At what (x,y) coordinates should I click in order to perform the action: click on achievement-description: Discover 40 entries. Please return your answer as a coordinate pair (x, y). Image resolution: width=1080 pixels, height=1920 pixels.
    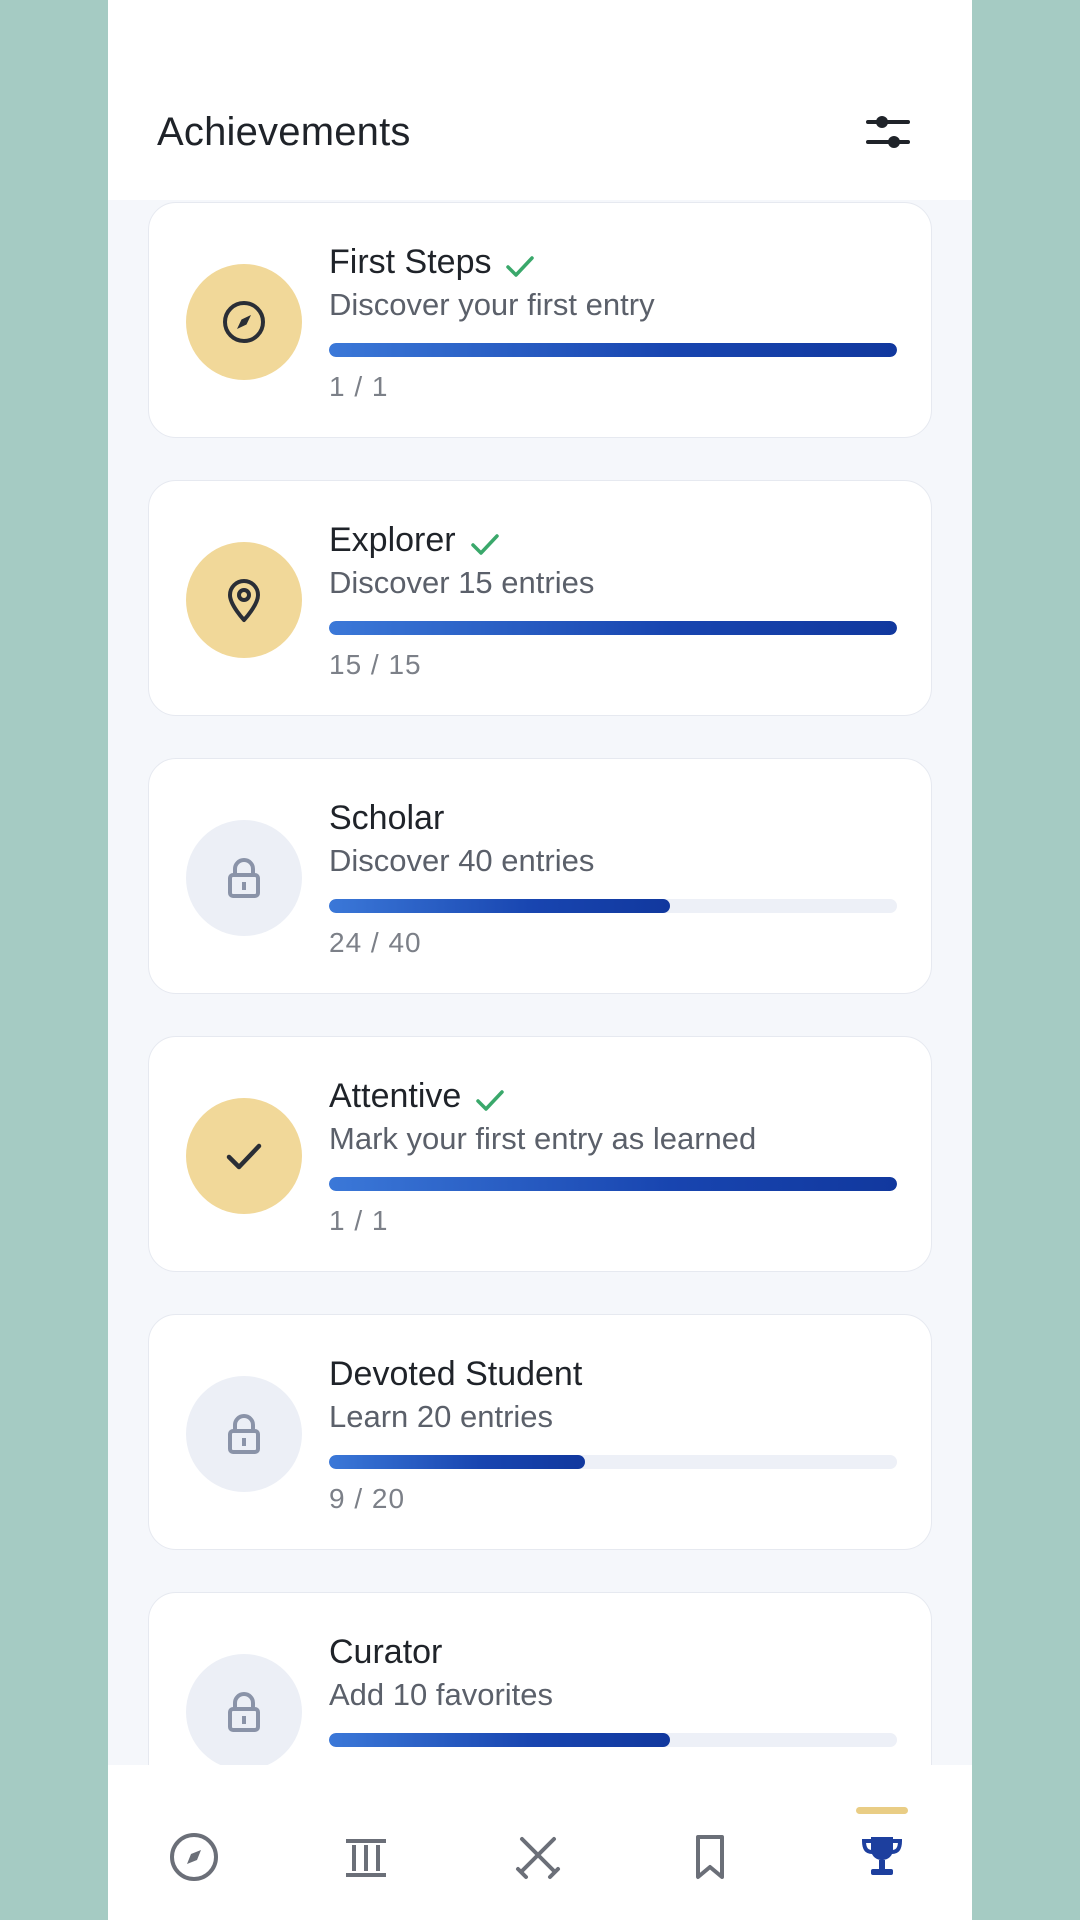
    Looking at the image, I should click on (462, 860).